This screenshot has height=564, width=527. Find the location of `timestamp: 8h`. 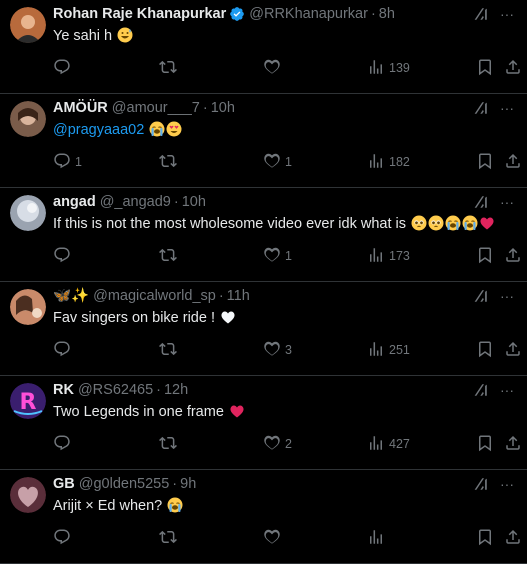

timestamp: 8h is located at coordinates (387, 14).